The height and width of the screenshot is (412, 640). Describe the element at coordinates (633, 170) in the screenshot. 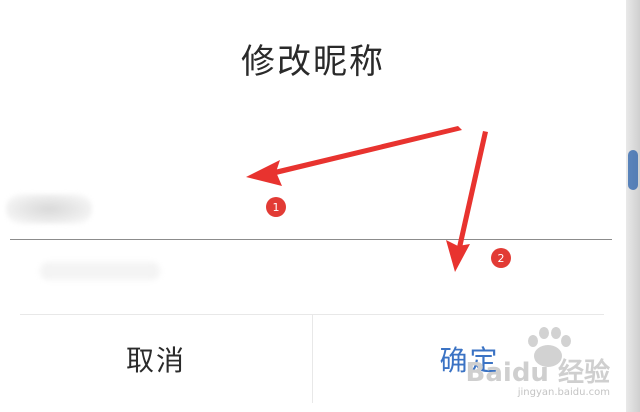

I see `partial-avatar` at that location.